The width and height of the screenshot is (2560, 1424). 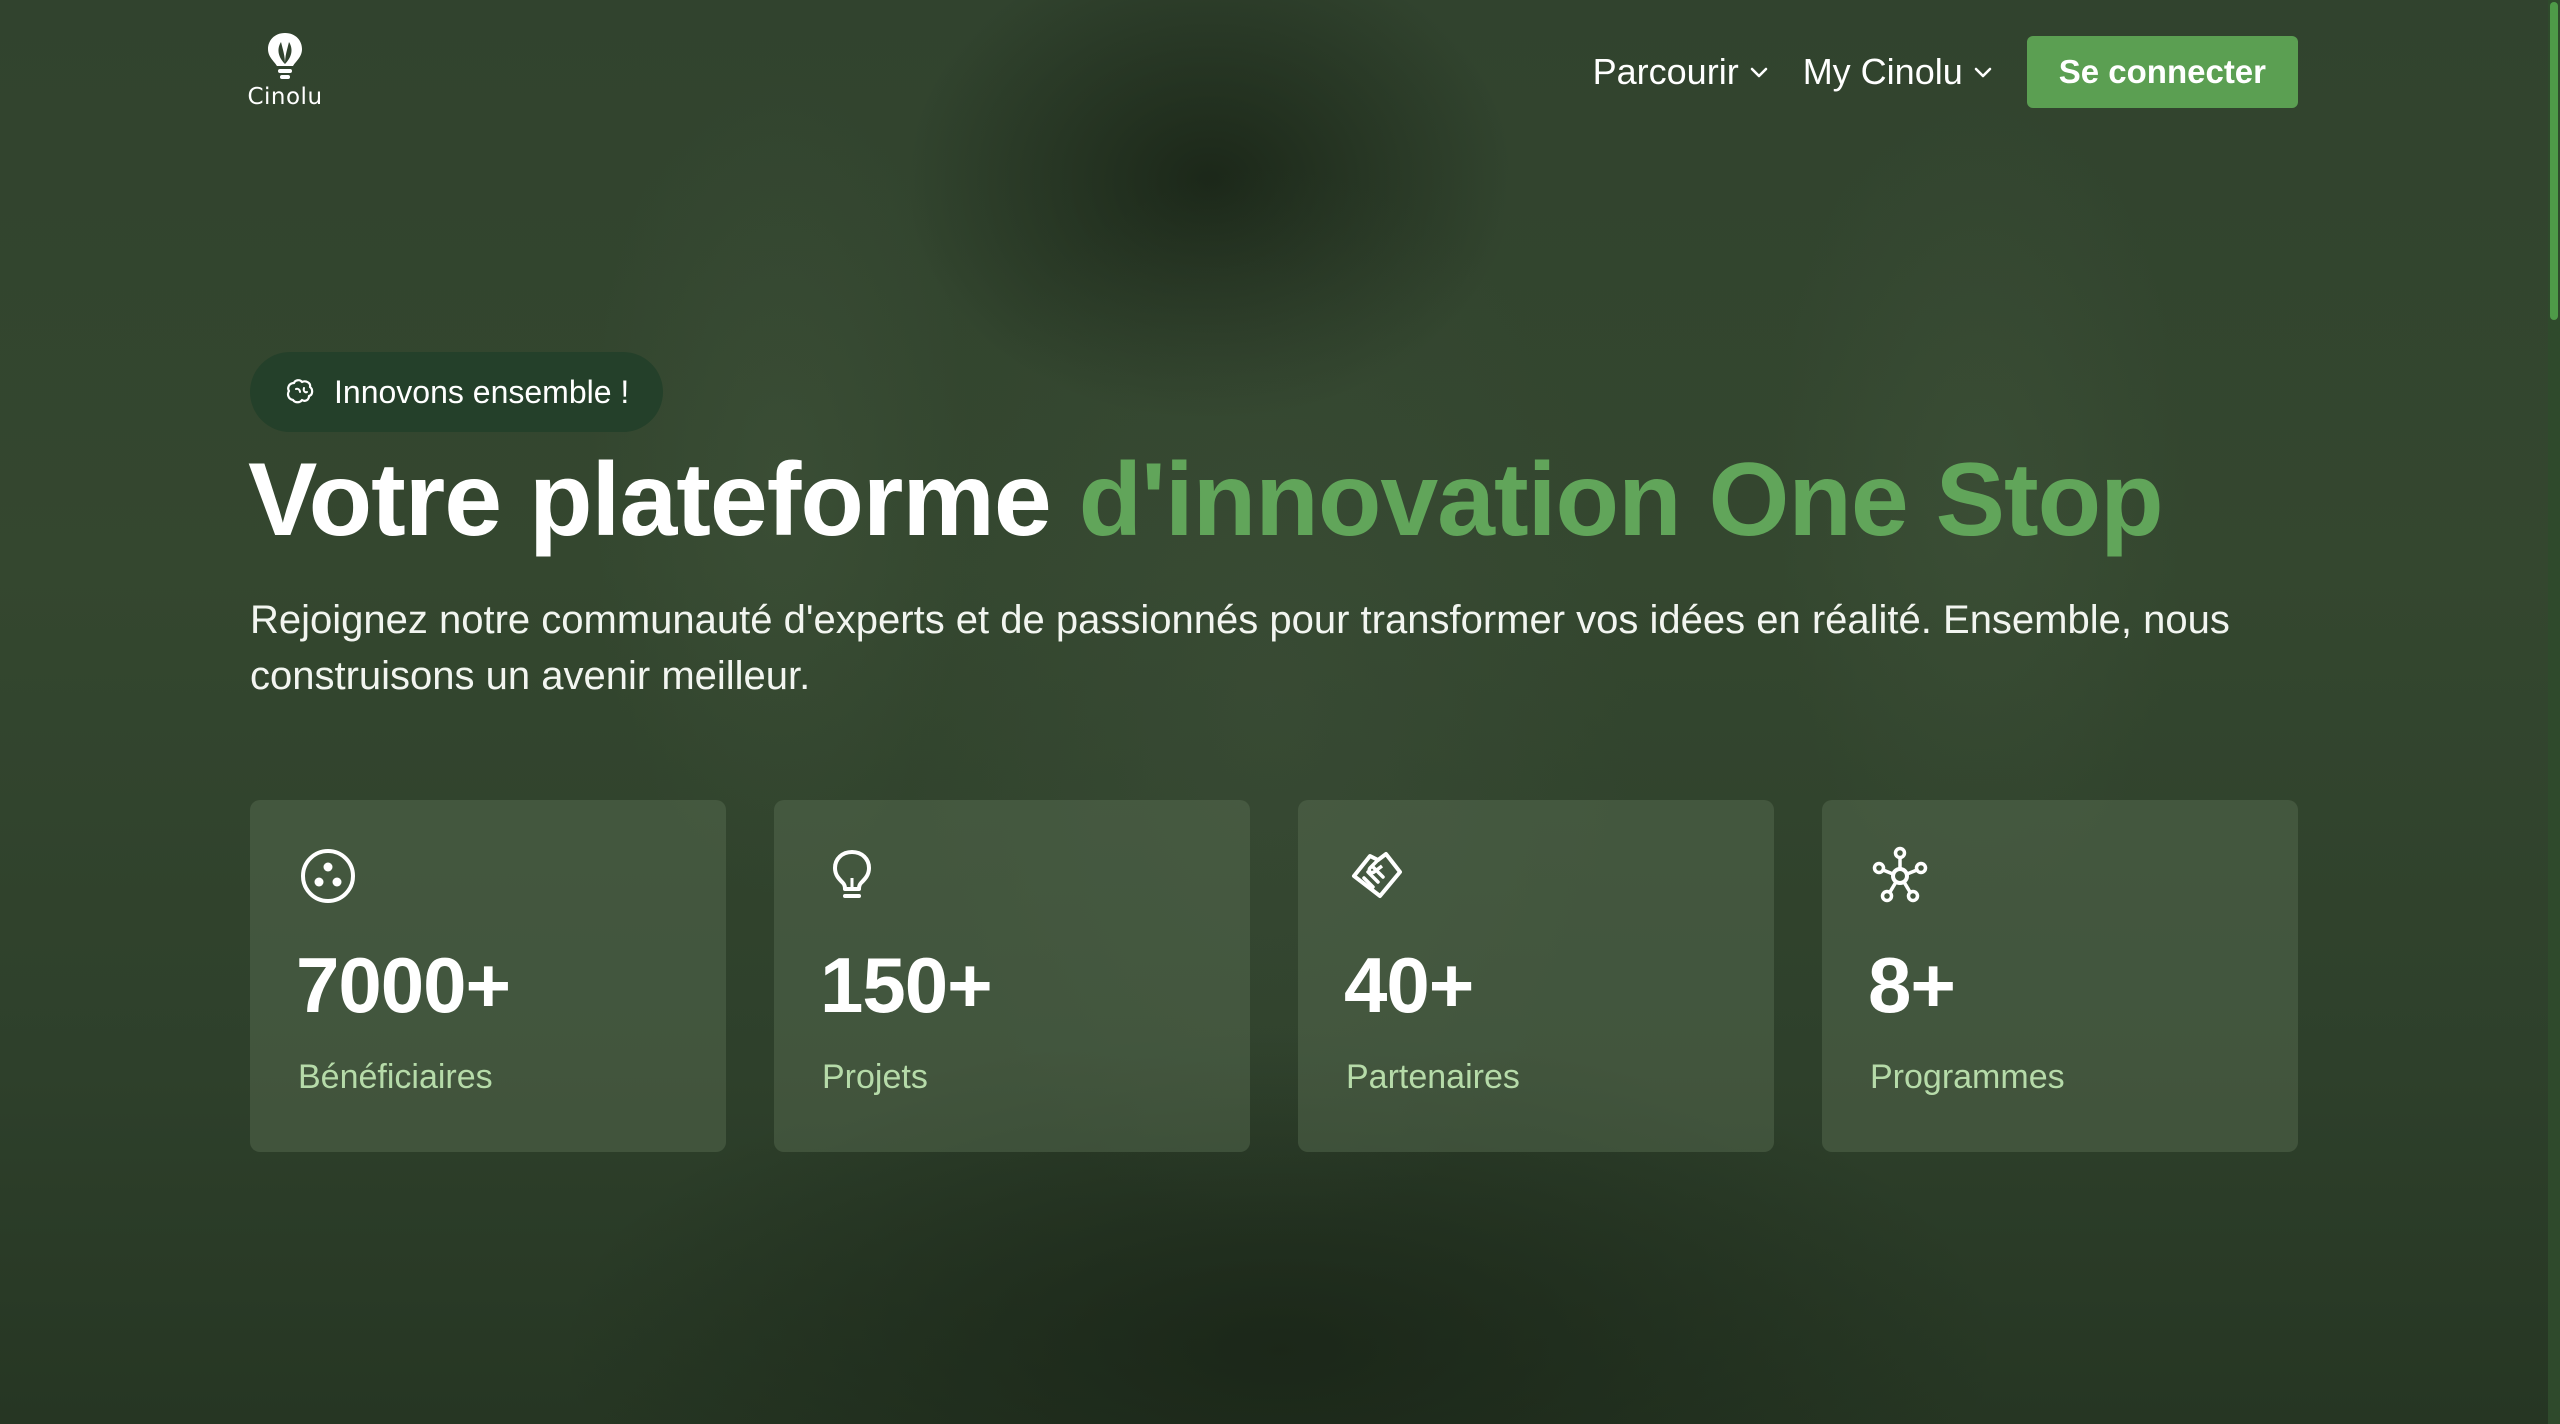 I want to click on hero-title: Votre plateforme d'innovation One Stop, so click(x=1206, y=500).